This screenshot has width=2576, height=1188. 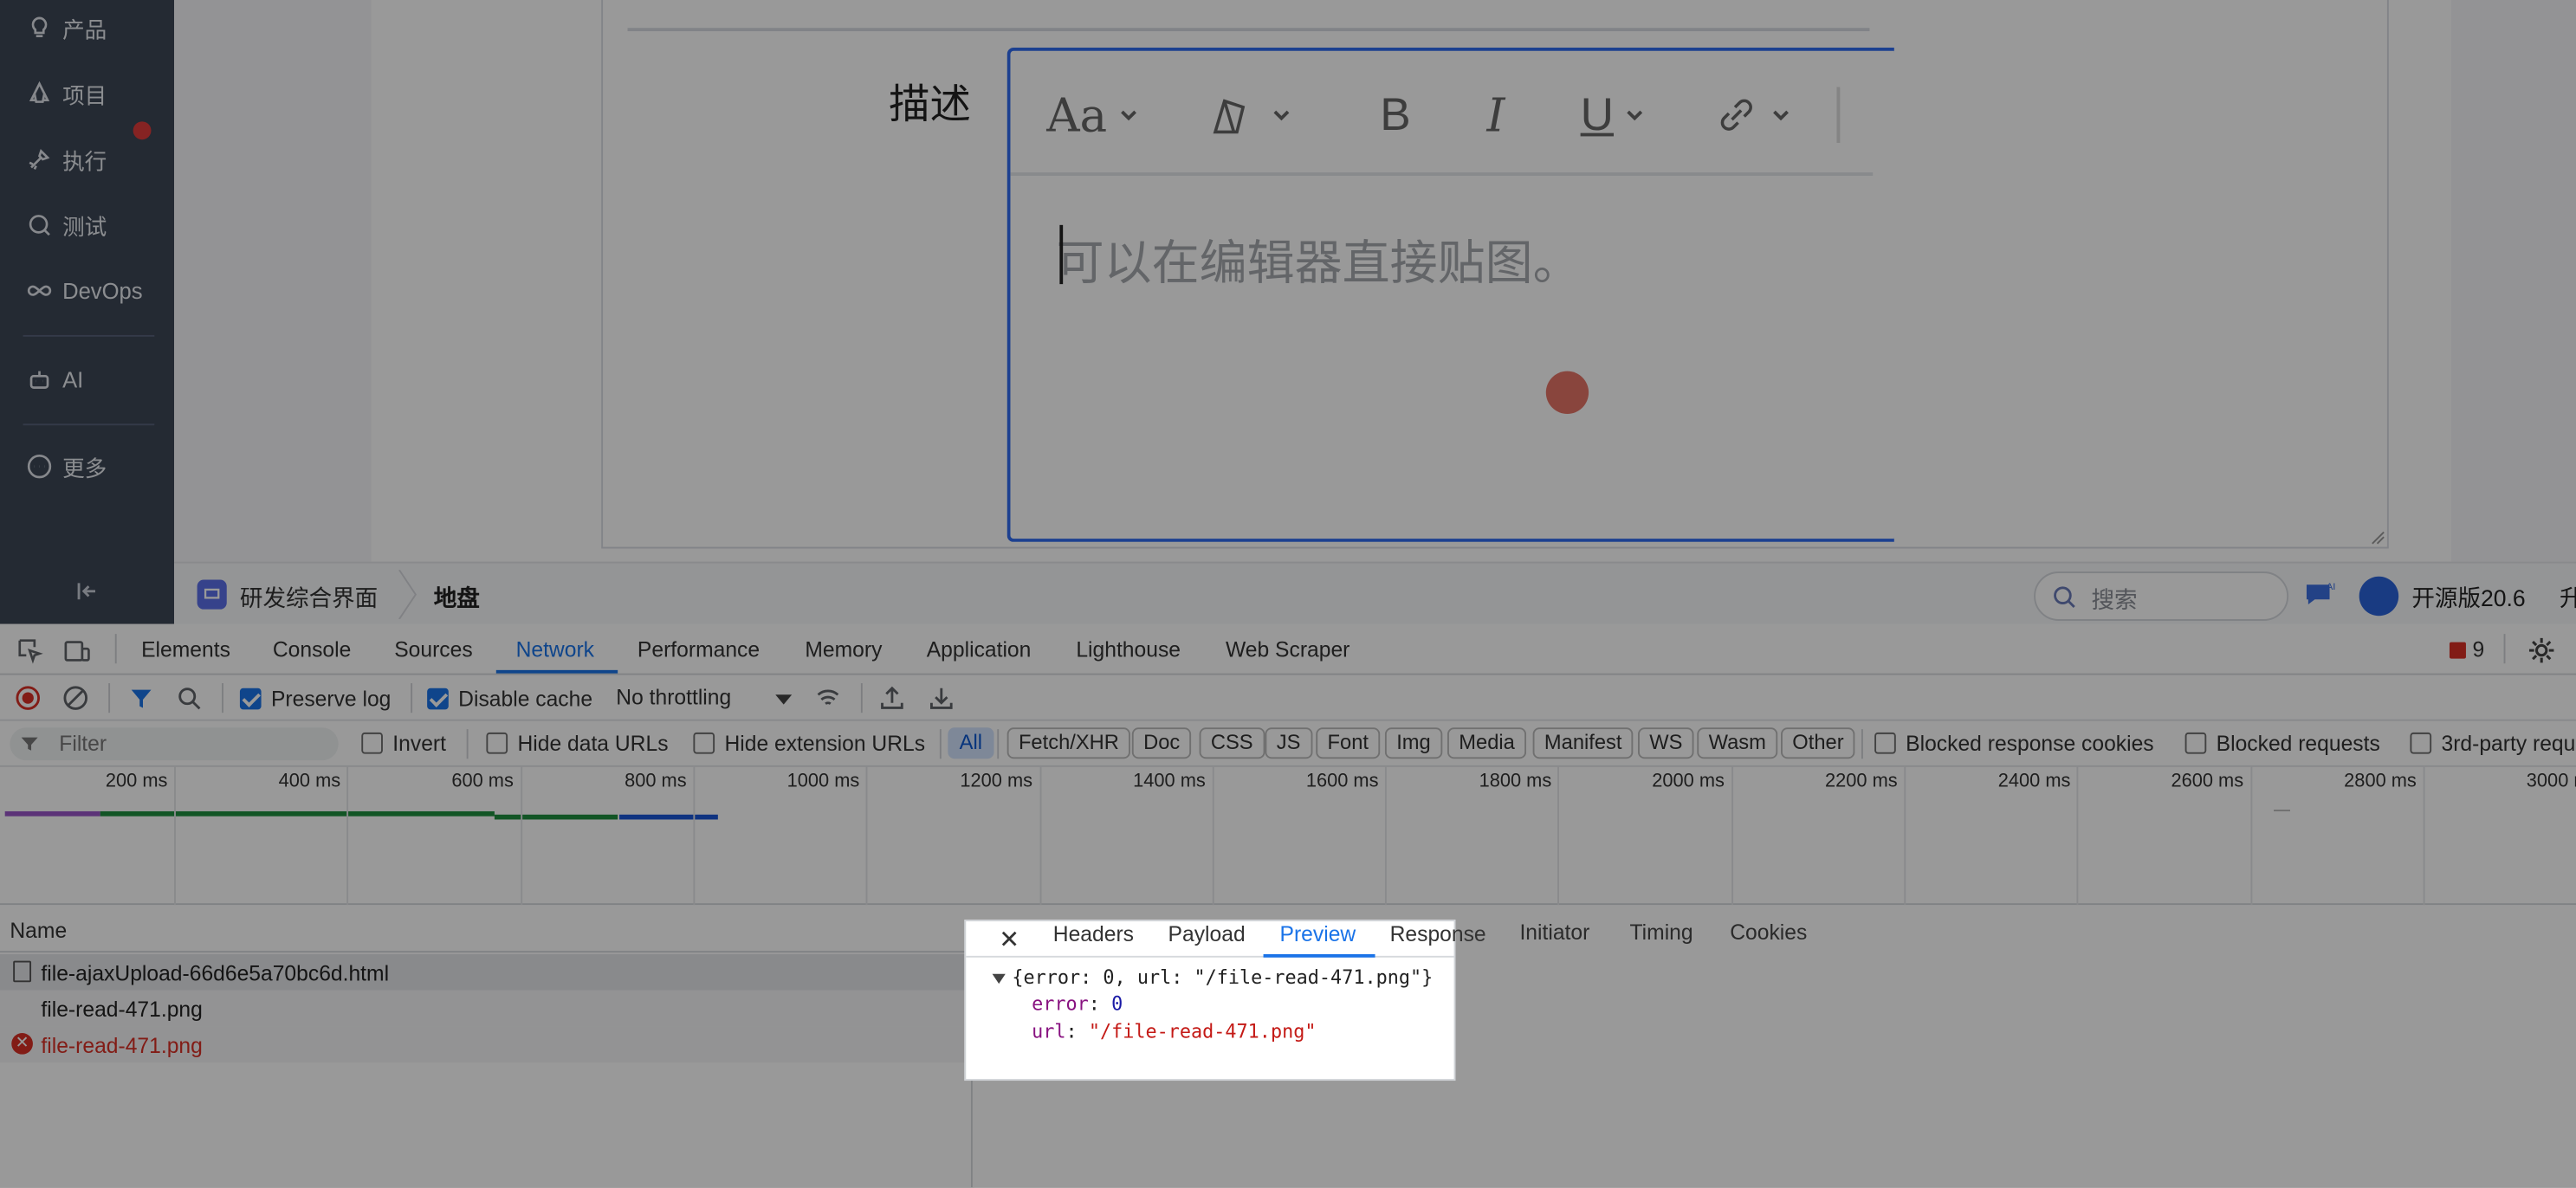 What do you see at coordinates (66, 467) in the screenshot?
I see `sidebar-item-more: 更多` at bounding box center [66, 467].